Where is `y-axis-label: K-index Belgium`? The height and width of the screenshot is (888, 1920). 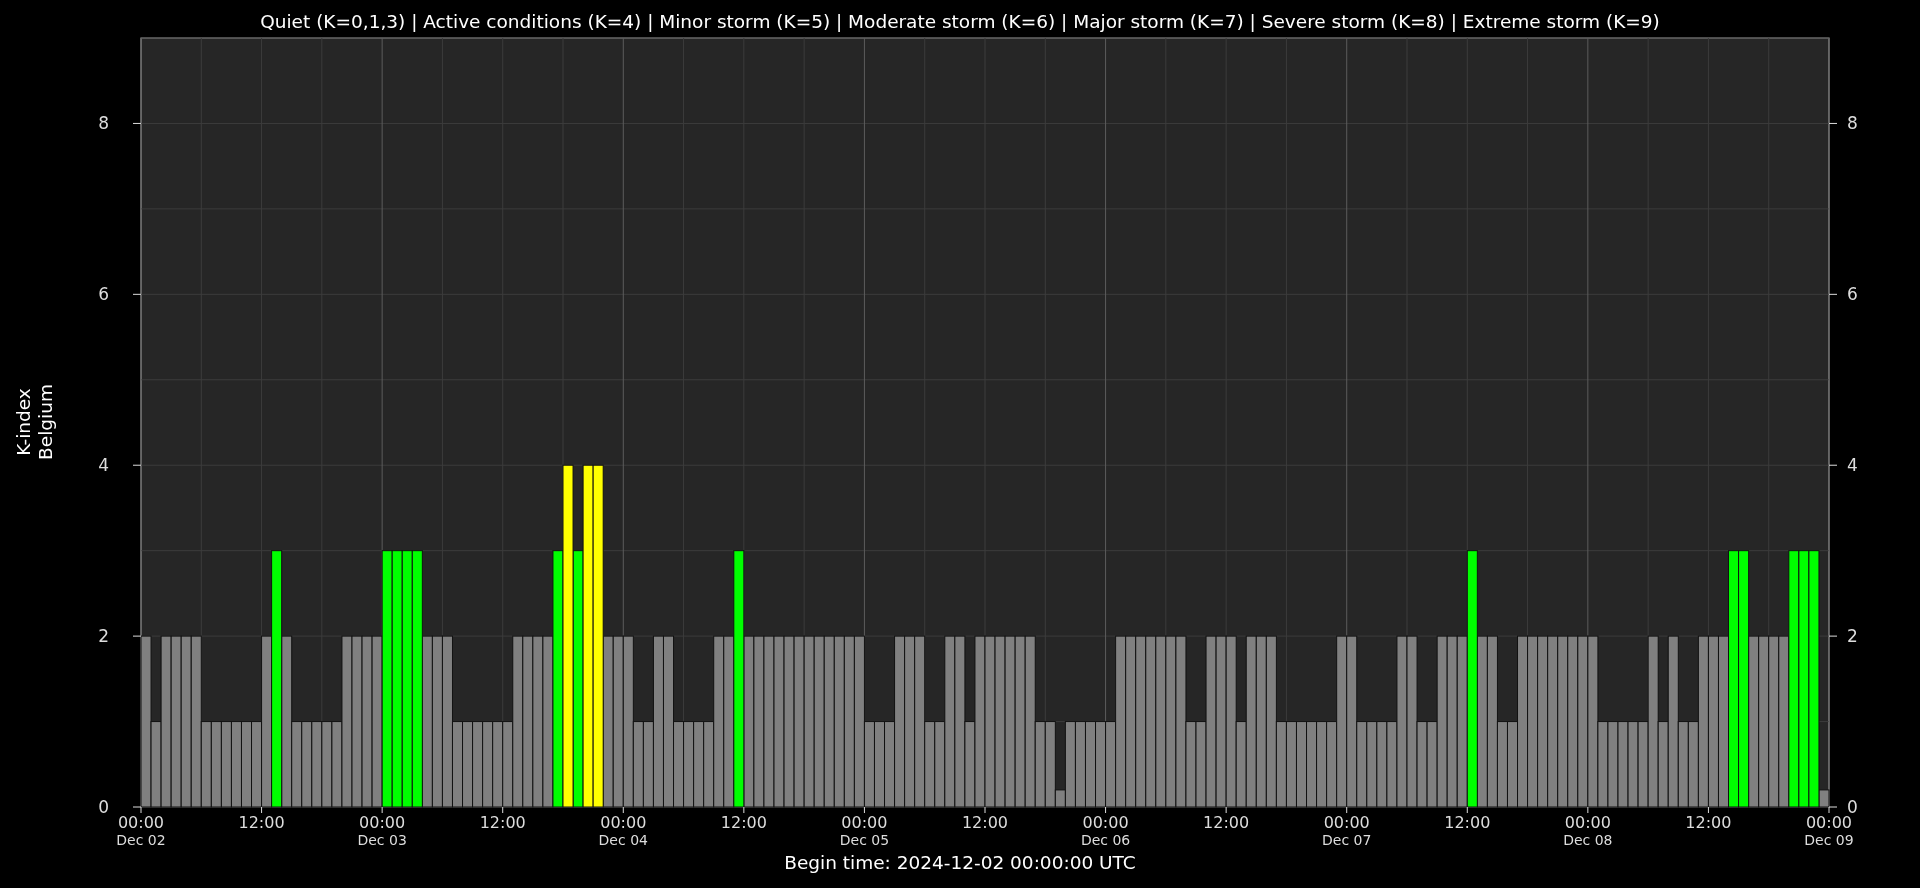
y-axis-label: K-index Belgium is located at coordinates (34, 422).